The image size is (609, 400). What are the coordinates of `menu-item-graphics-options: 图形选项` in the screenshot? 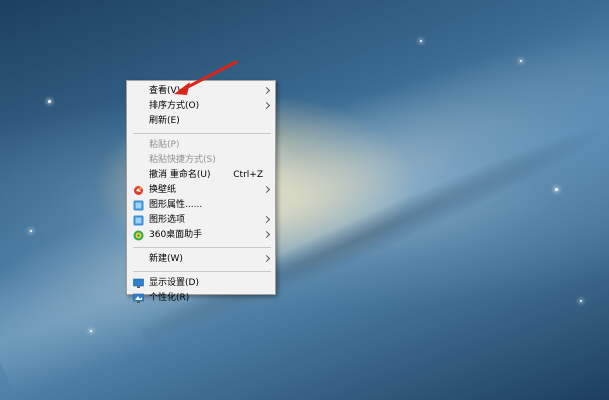 It's located at (201, 220).